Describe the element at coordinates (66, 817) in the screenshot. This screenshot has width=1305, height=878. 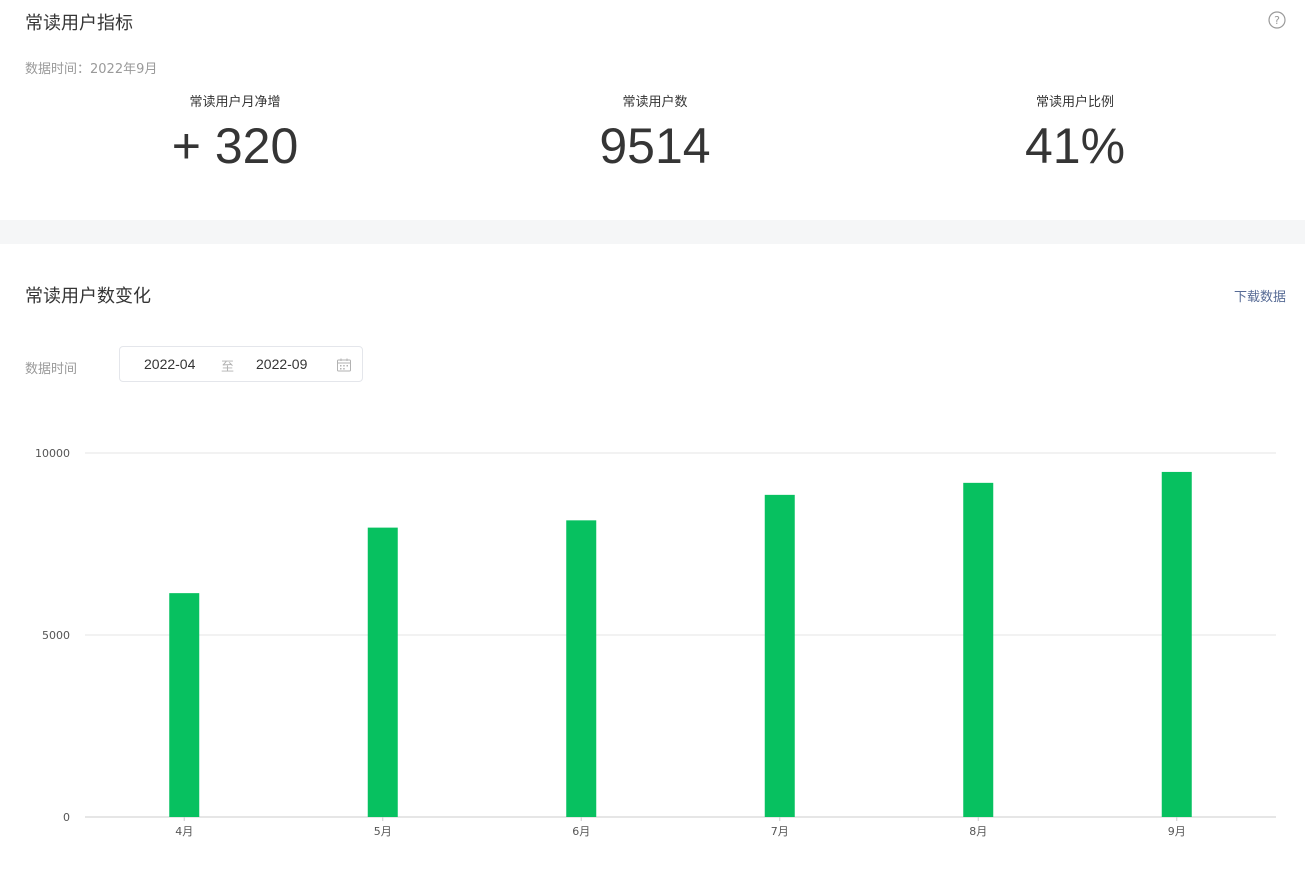
I see `y-tick-label: 0` at that location.